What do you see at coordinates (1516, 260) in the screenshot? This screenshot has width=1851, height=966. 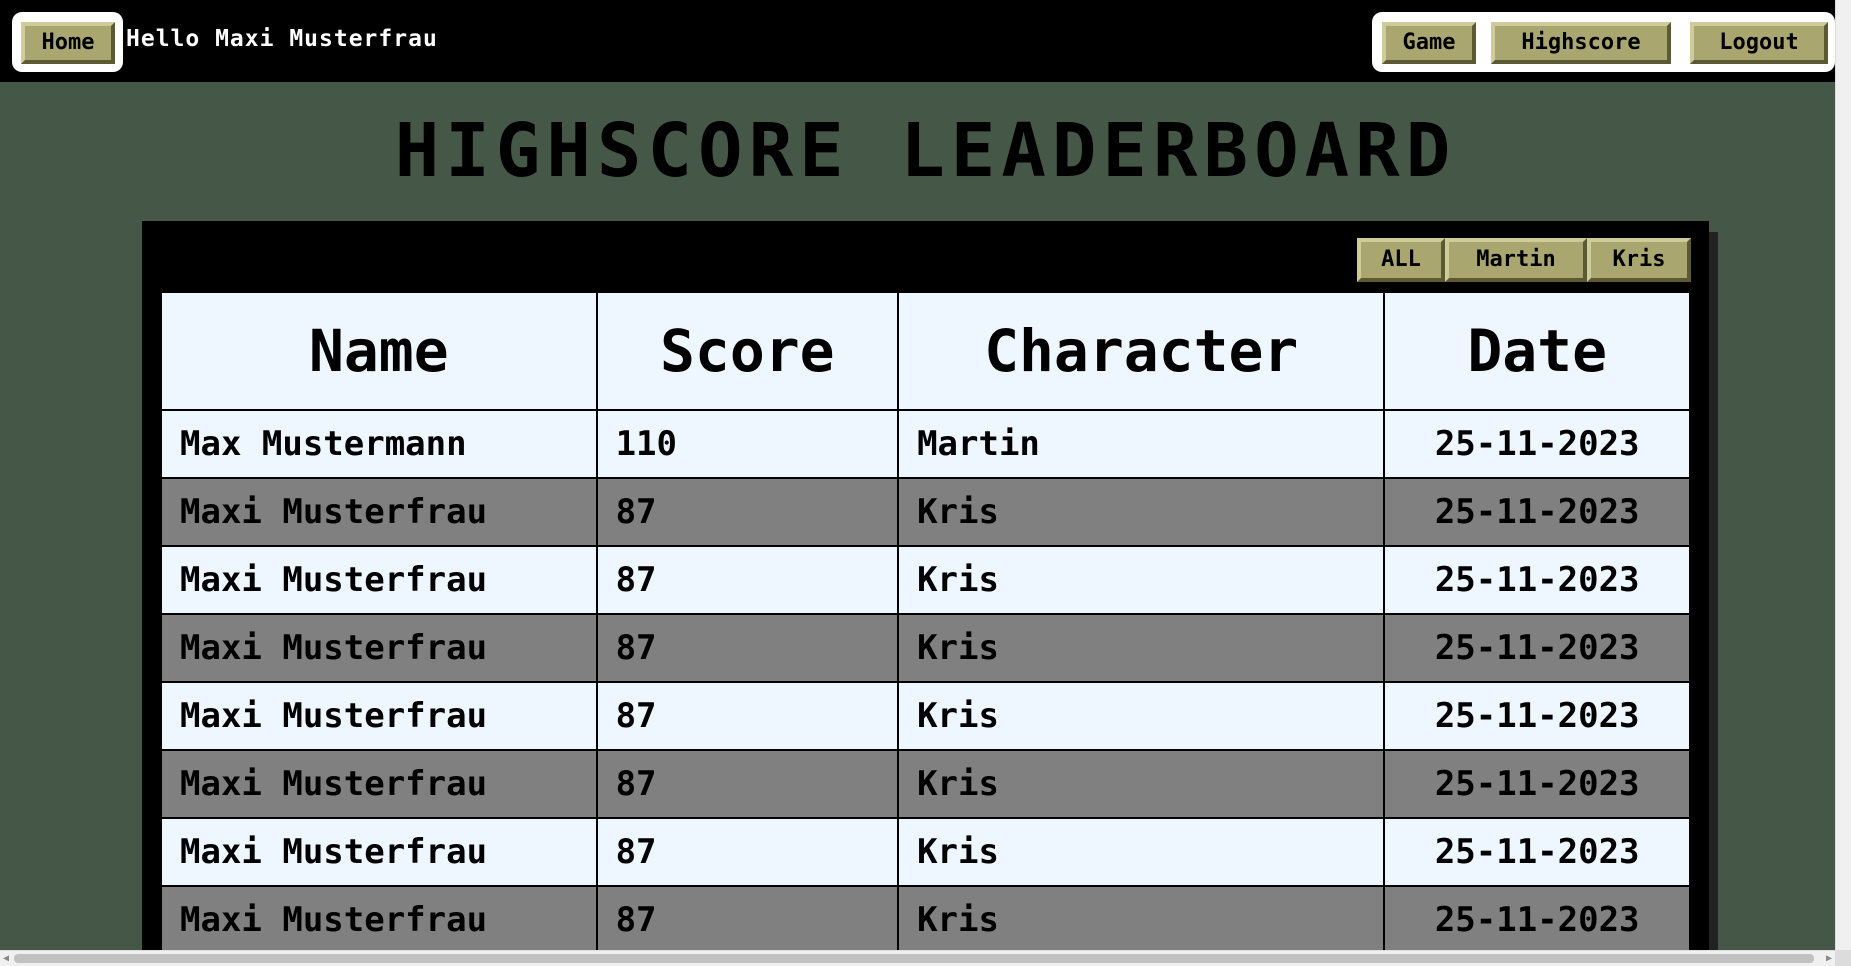 I see `filter-martin-button: Martin` at bounding box center [1516, 260].